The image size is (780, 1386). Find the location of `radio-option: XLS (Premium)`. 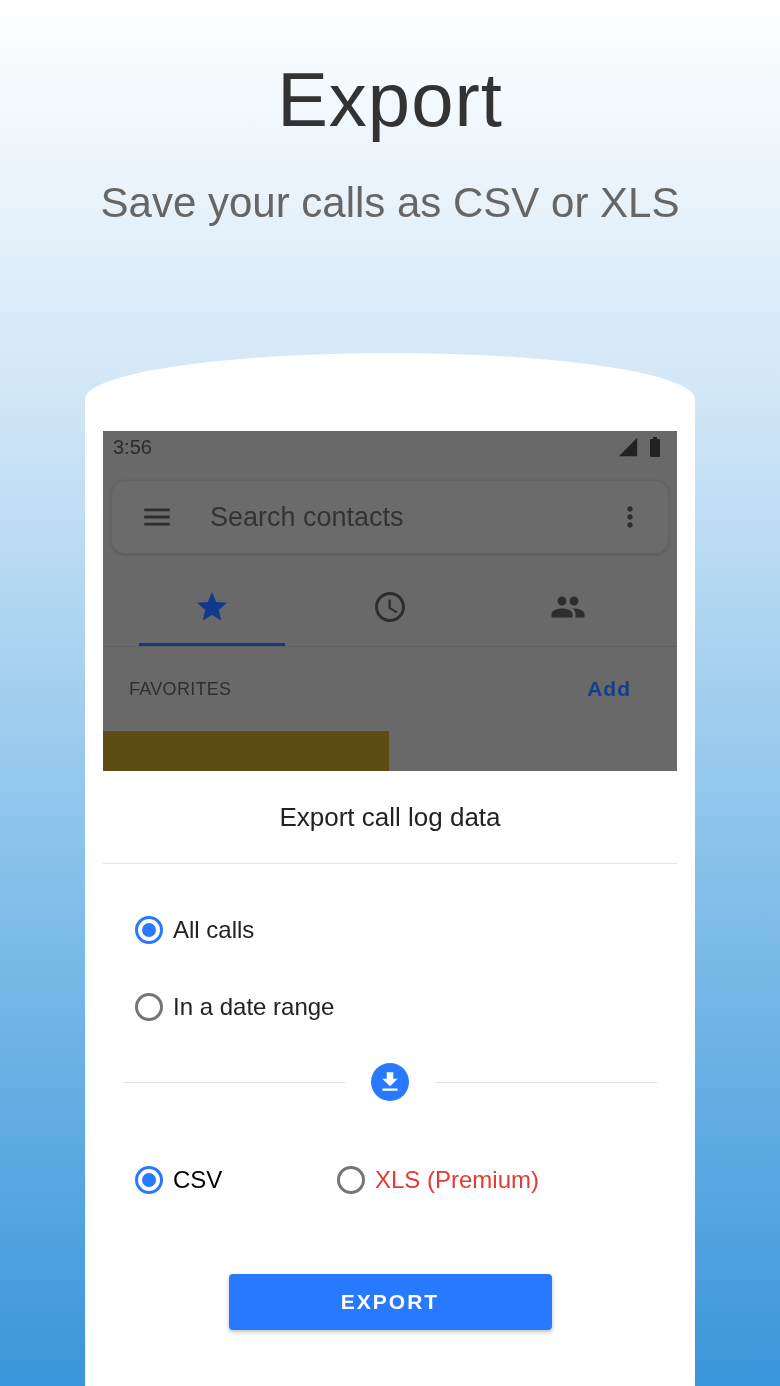

radio-option: XLS (Premium) is located at coordinates (438, 1180).